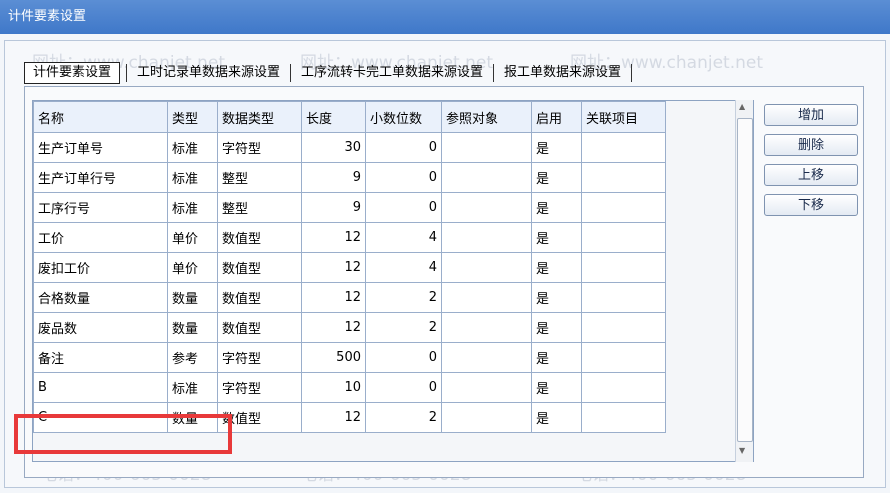 This screenshot has width=890, height=493. I want to click on table-row: 合格数量 数量 数值型 12 2 是, so click(349, 297).